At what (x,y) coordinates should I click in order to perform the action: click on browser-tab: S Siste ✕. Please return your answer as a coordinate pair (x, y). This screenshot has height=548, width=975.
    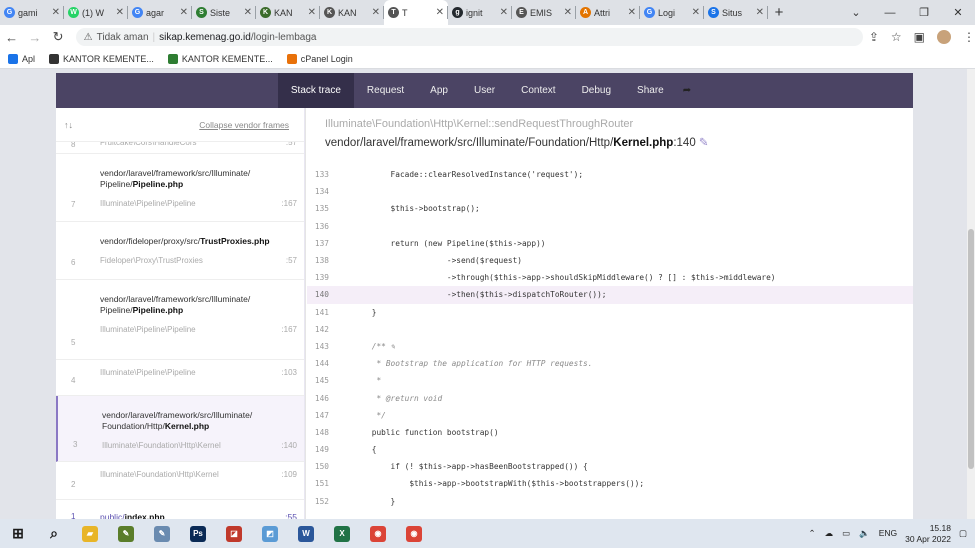
    Looking at the image, I should click on (224, 12).